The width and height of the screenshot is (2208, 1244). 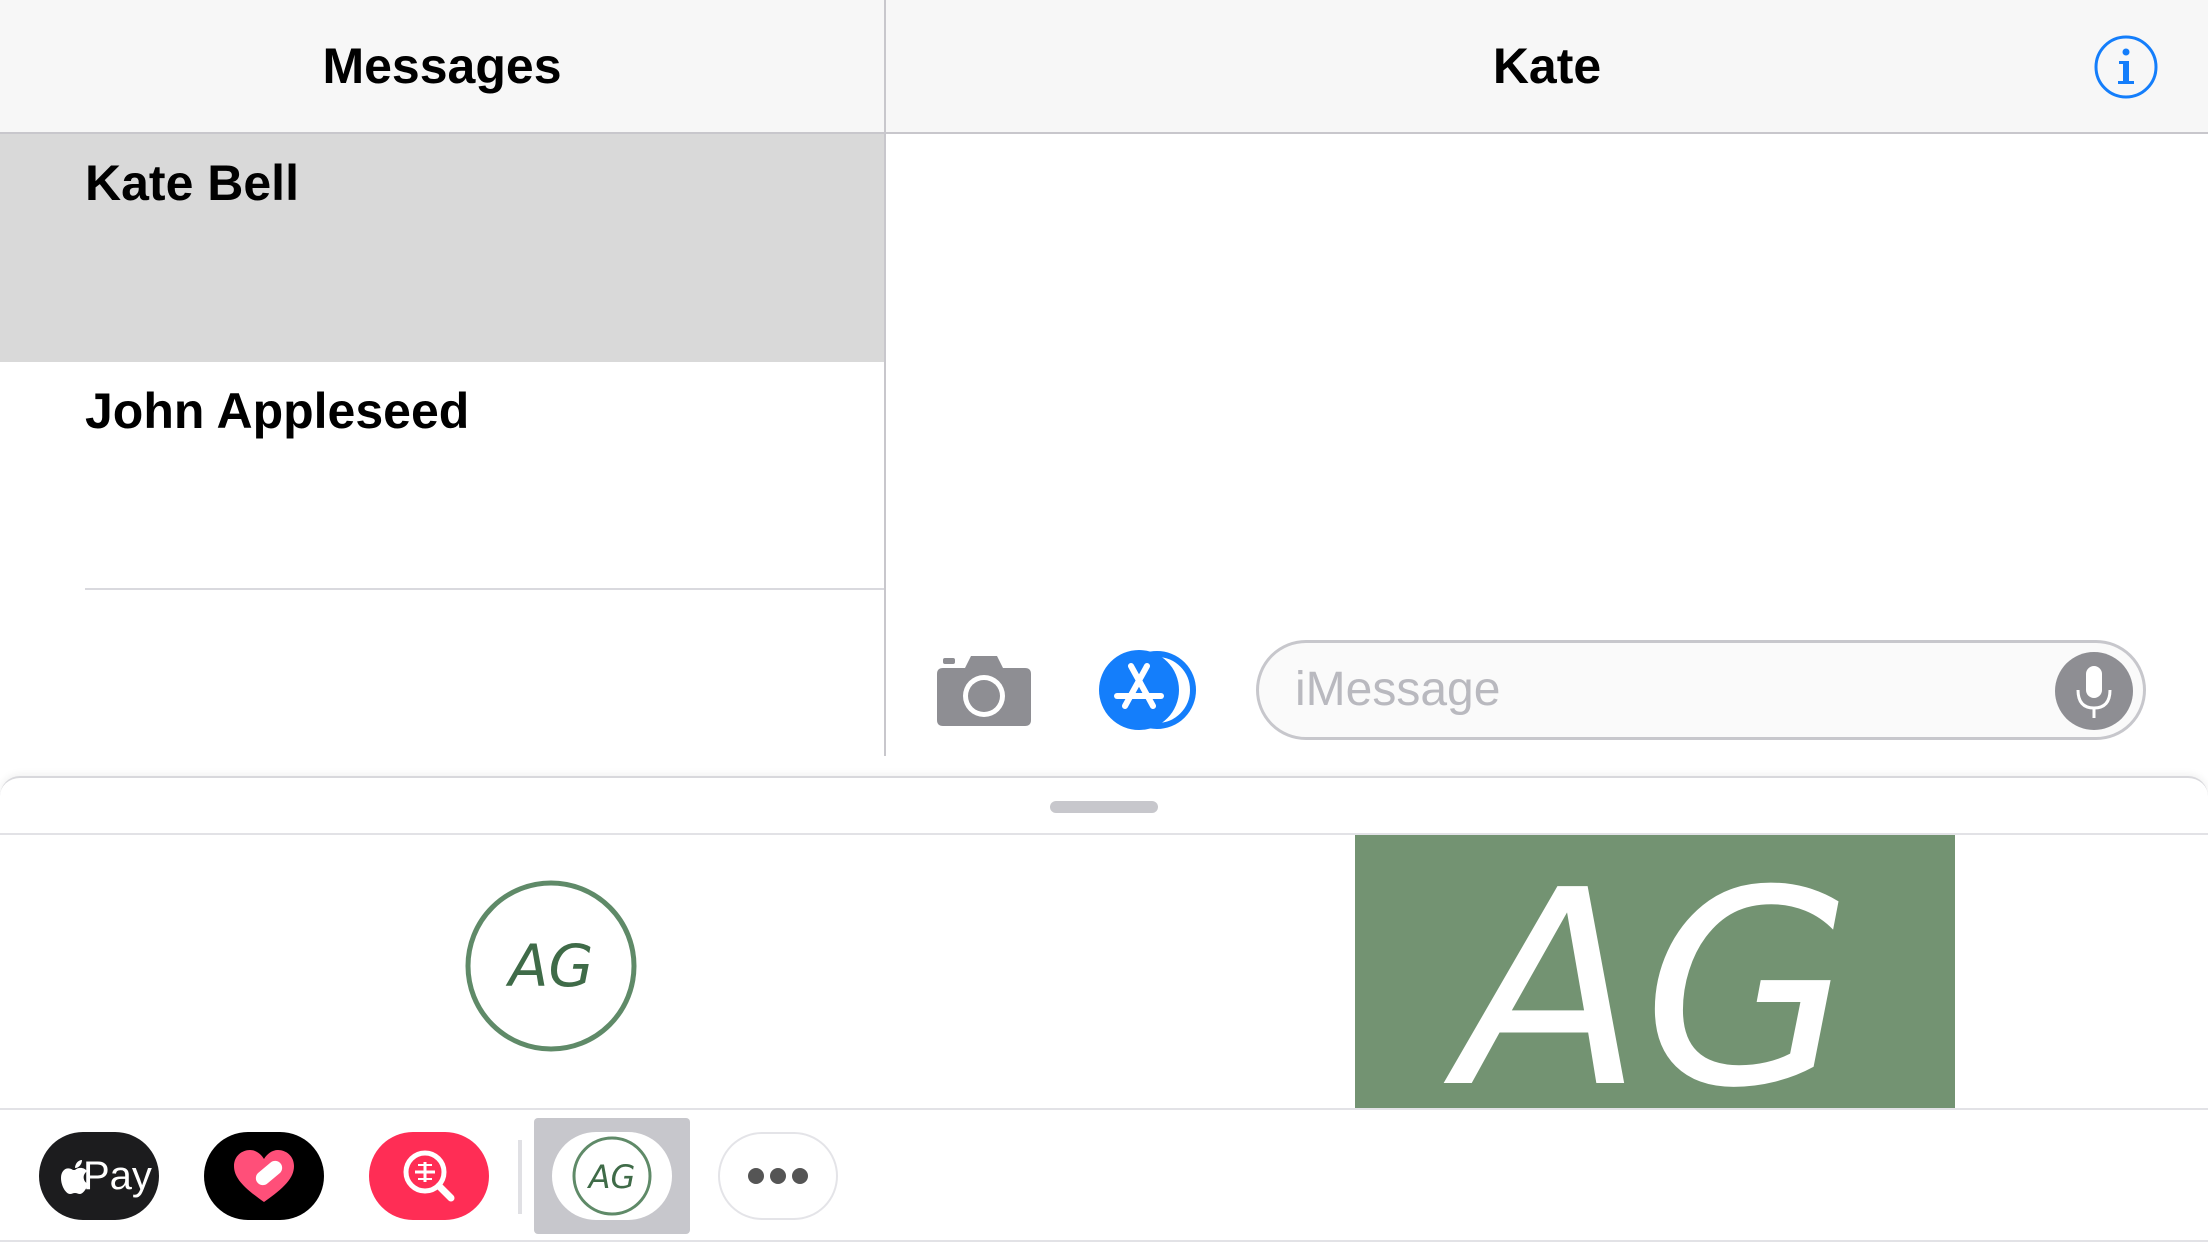 I want to click on search-app-button, so click(x=429, y=1176).